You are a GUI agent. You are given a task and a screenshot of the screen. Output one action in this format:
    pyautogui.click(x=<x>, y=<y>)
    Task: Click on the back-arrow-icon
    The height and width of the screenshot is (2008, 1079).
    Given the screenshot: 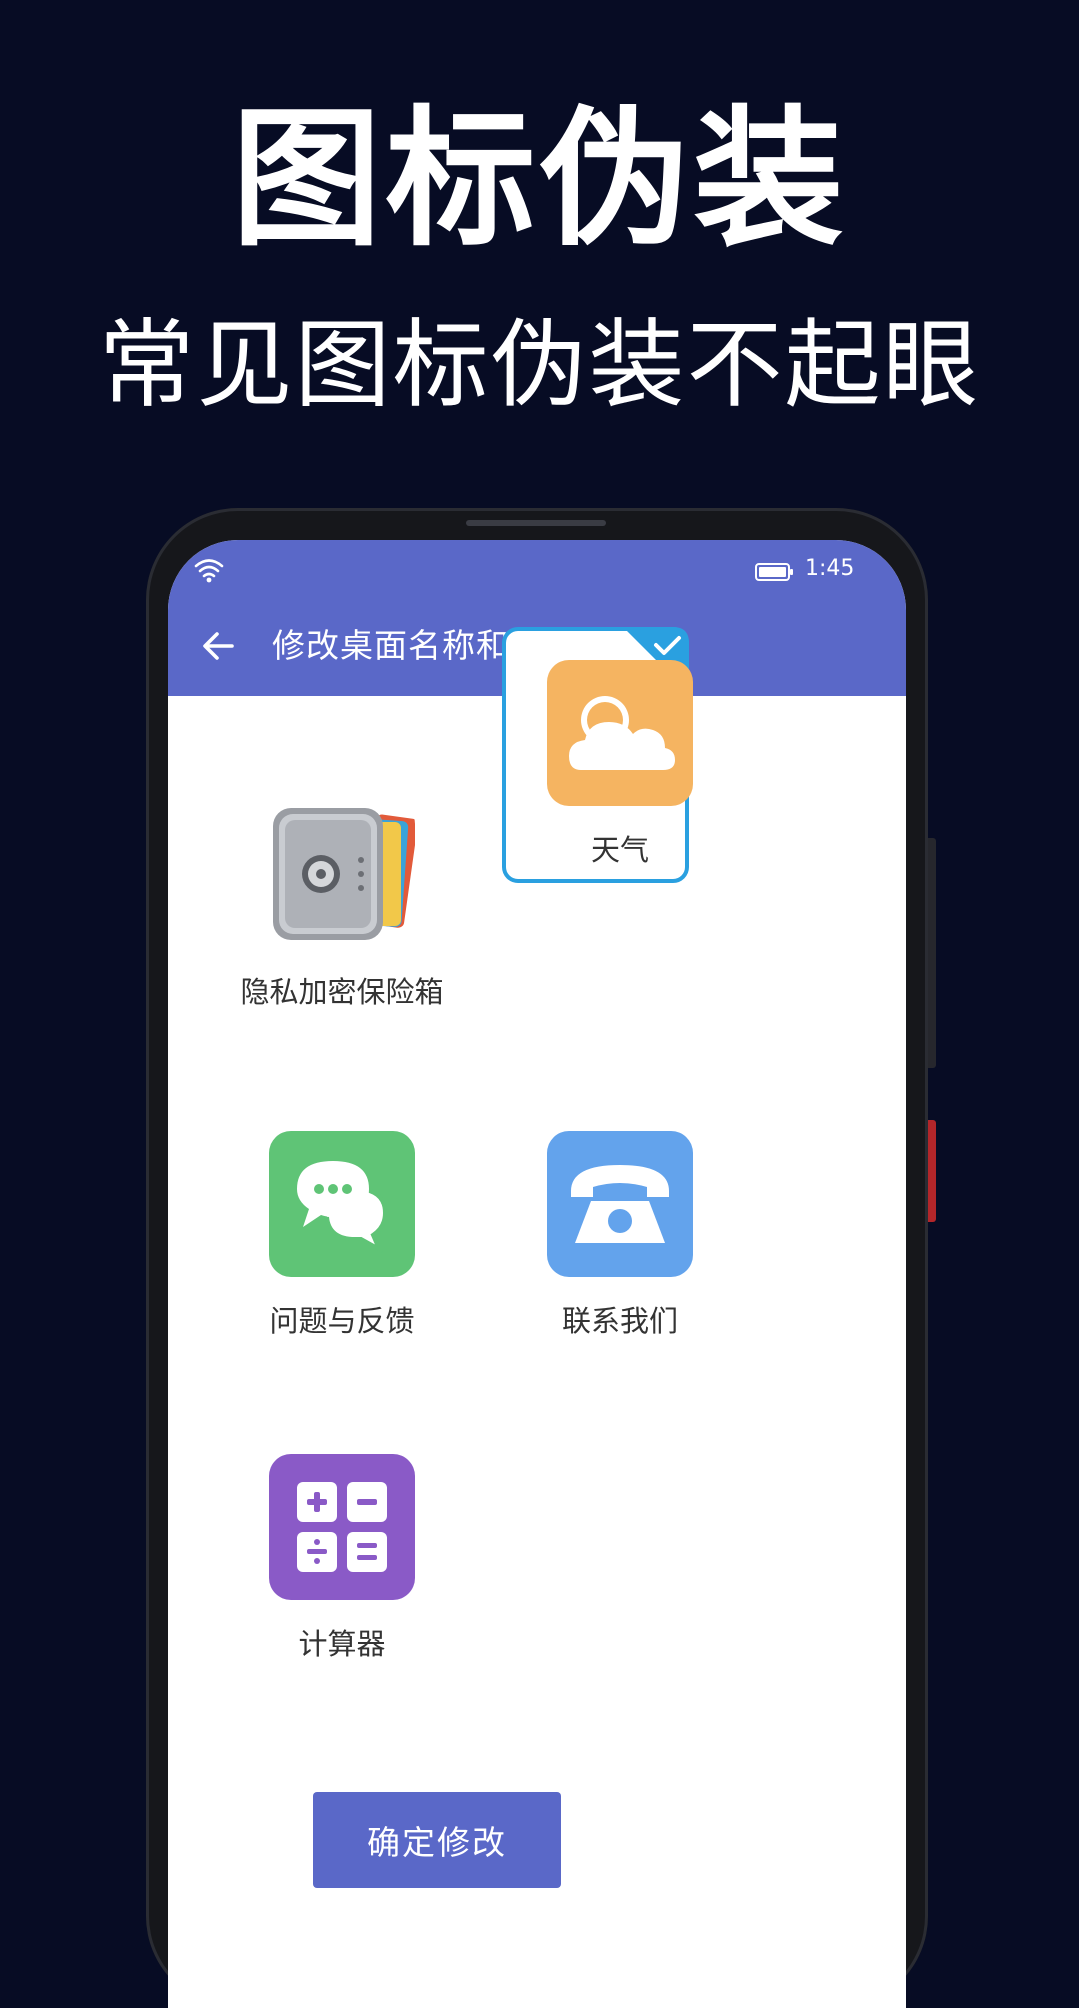 What is the action you would take?
    pyautogui.click(x=218, y=646)
    